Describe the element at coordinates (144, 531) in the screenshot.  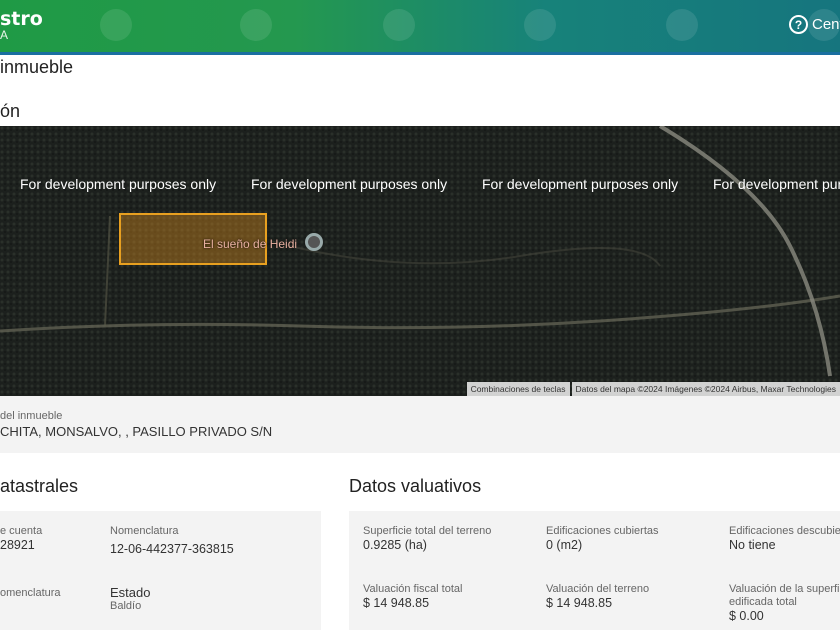
I see `field-label: Nomenclatura` at that location.